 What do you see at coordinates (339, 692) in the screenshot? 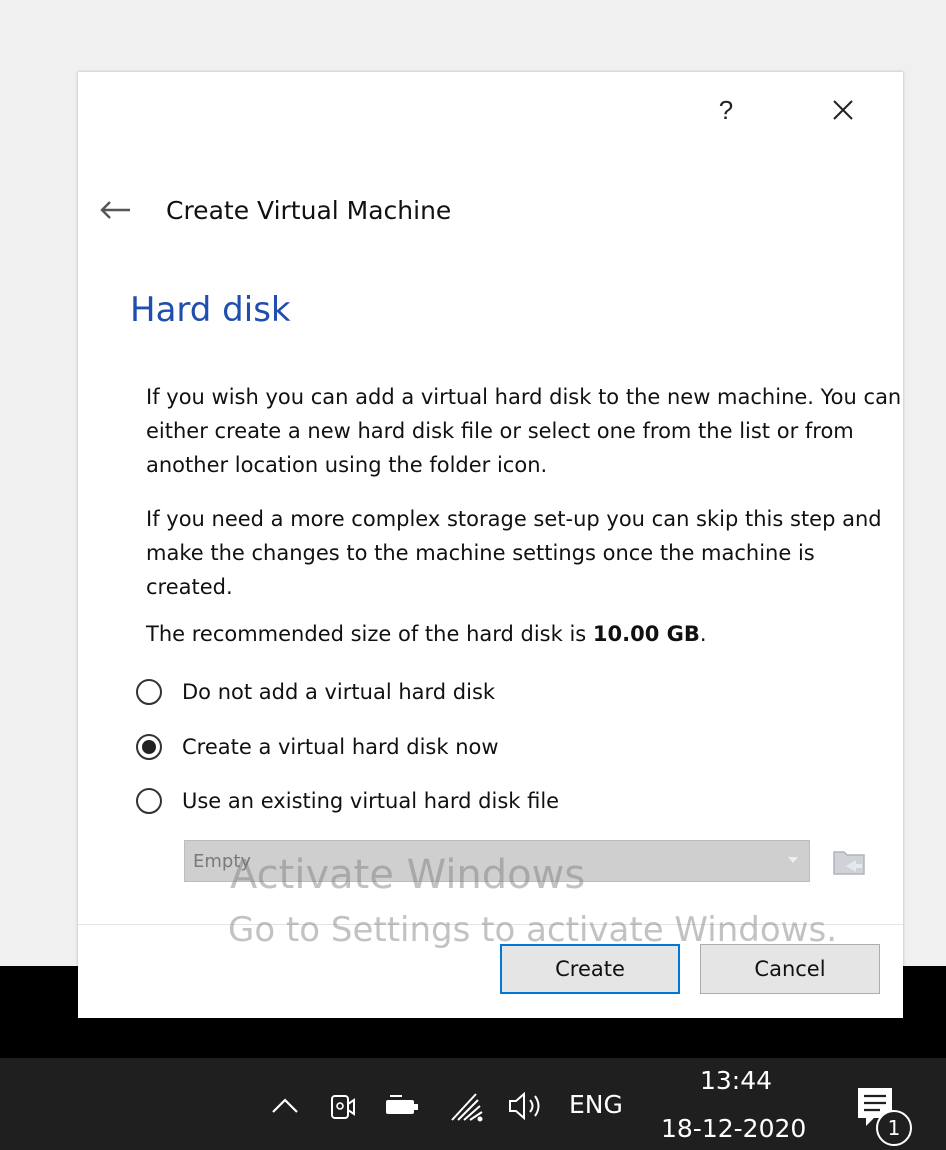
I see `radio-label: Do not add a virtual hard disk` at bounding box center [339, 692].